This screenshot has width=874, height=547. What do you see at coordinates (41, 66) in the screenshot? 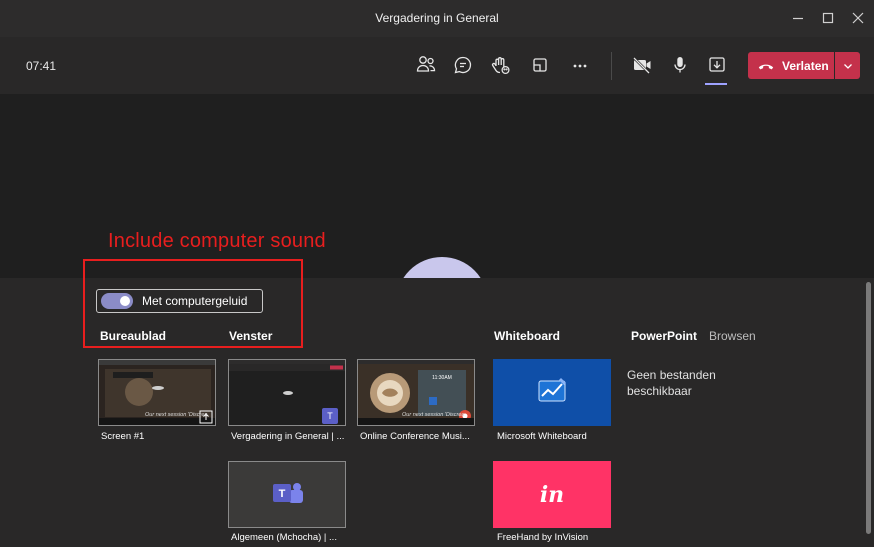
I see `meeting-clock: 07:41` at bounding box center [41, 66].